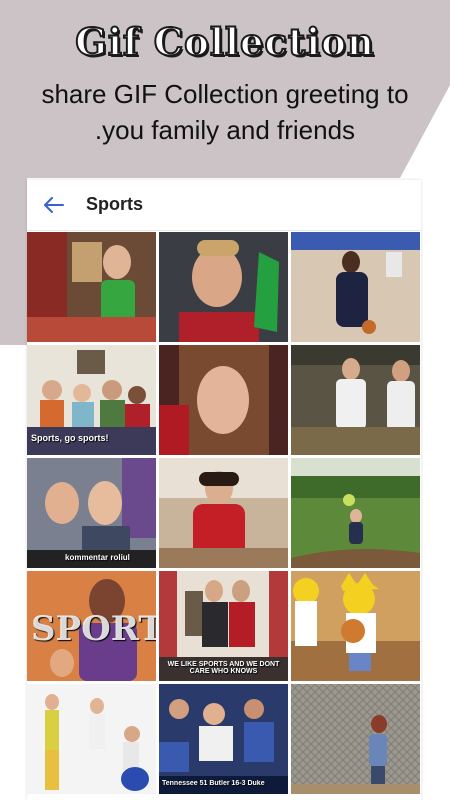  What do you see at coordinates (93, 629) in the screenshot?
I see `gif-caption: SPORTS` at bounding box center [93, 629].